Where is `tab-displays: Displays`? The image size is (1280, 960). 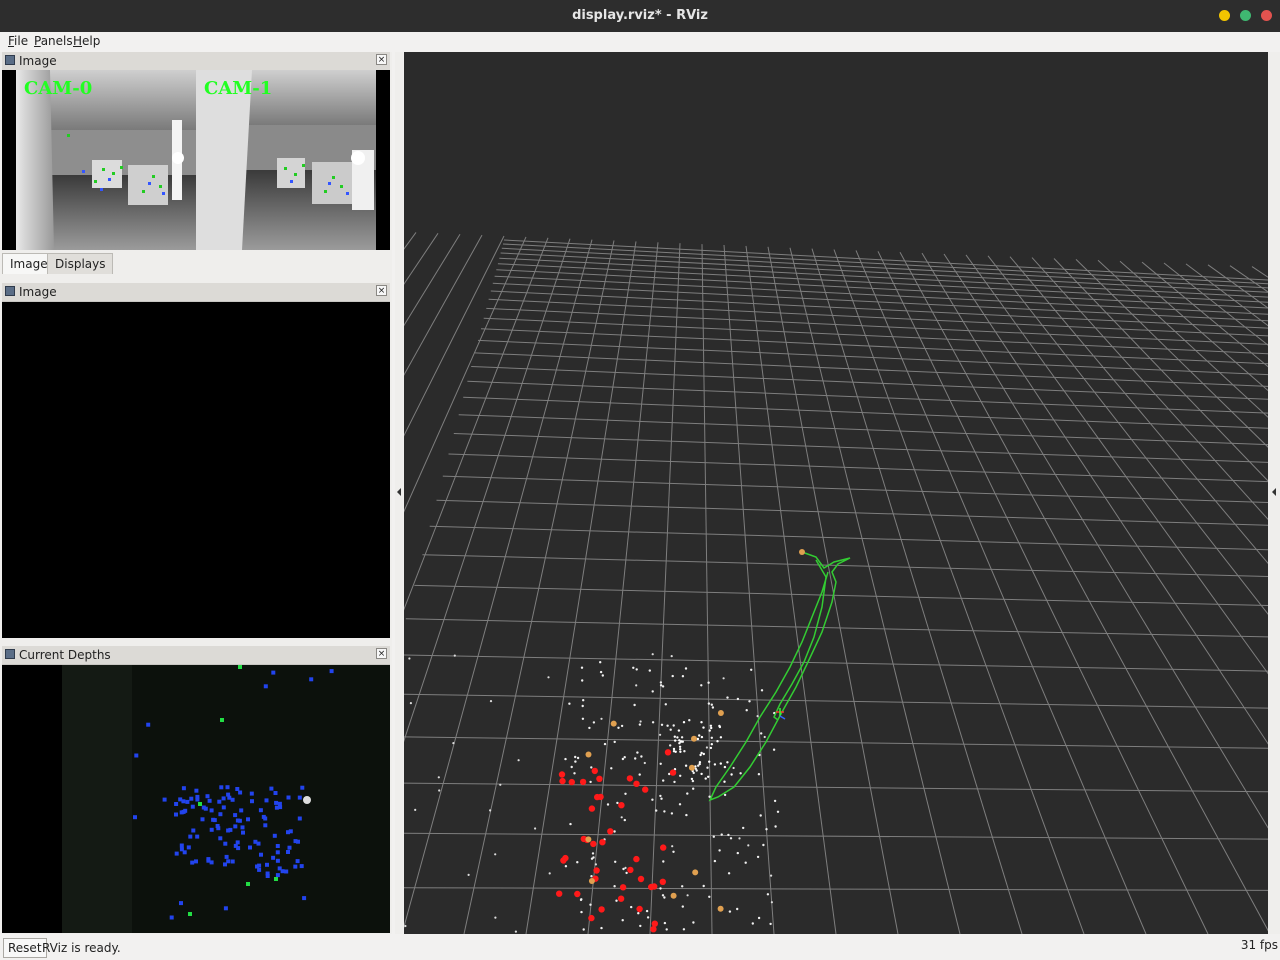
tab-displays: Displays is located at coordinates (80, 263).